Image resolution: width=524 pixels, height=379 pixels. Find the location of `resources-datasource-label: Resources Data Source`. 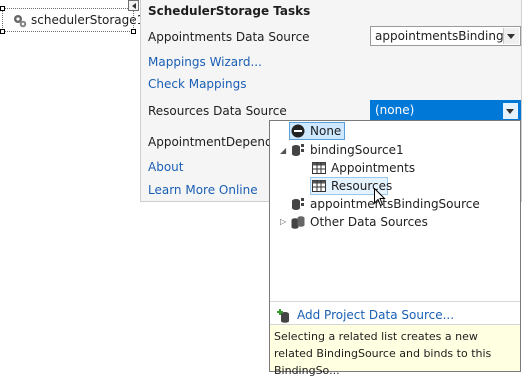

resources-datasource-label: Resources Data Source is located at coordinates (217, 111).